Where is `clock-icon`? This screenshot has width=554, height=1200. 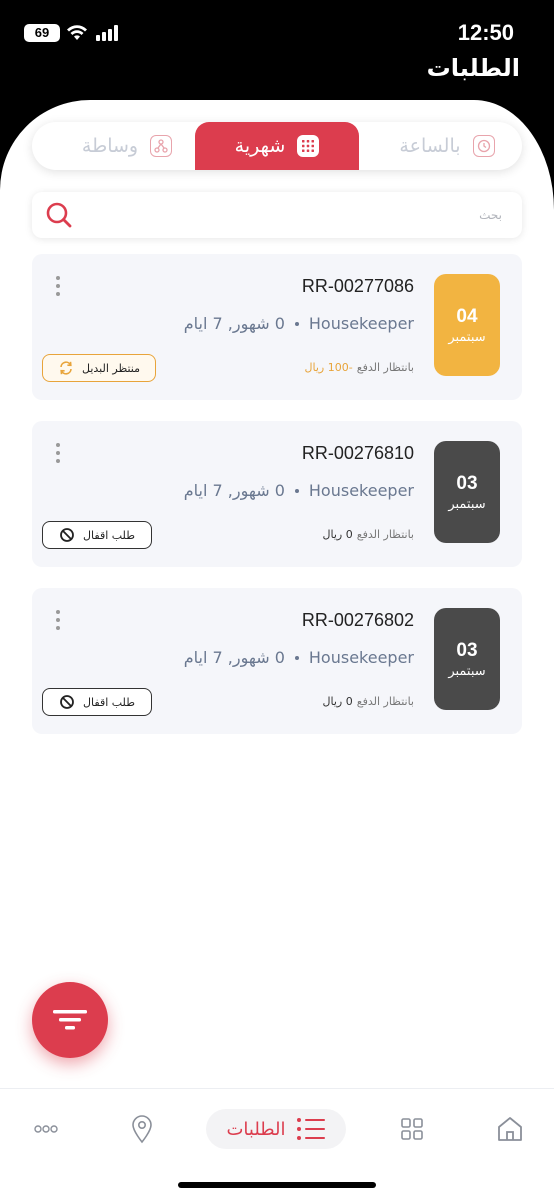
clock-icon is located at coordinates (483, 146).